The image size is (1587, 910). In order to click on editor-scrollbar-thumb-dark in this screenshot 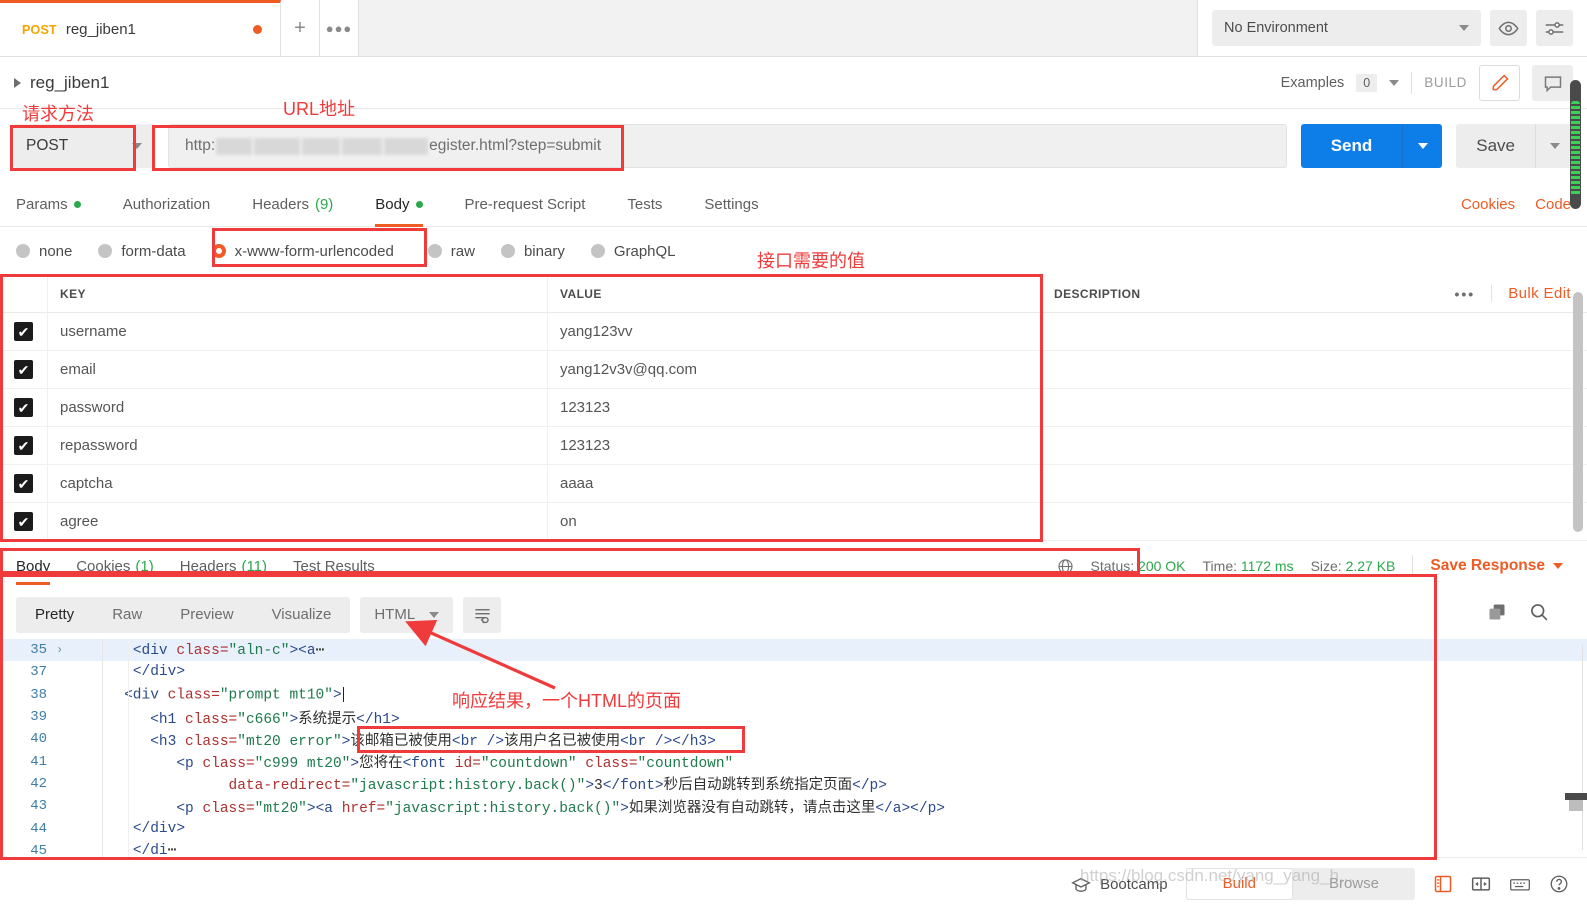, I will do `click(1576, 796)`.